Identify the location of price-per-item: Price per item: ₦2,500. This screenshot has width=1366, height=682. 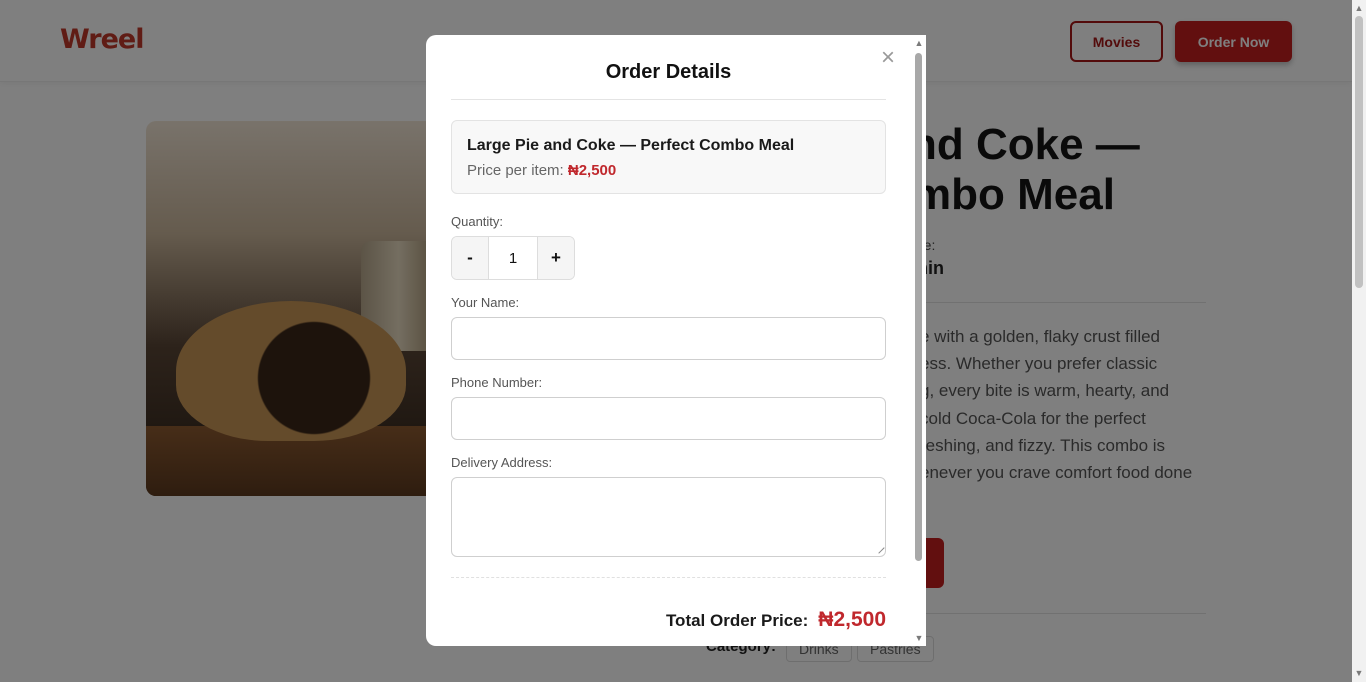
(541, 170).